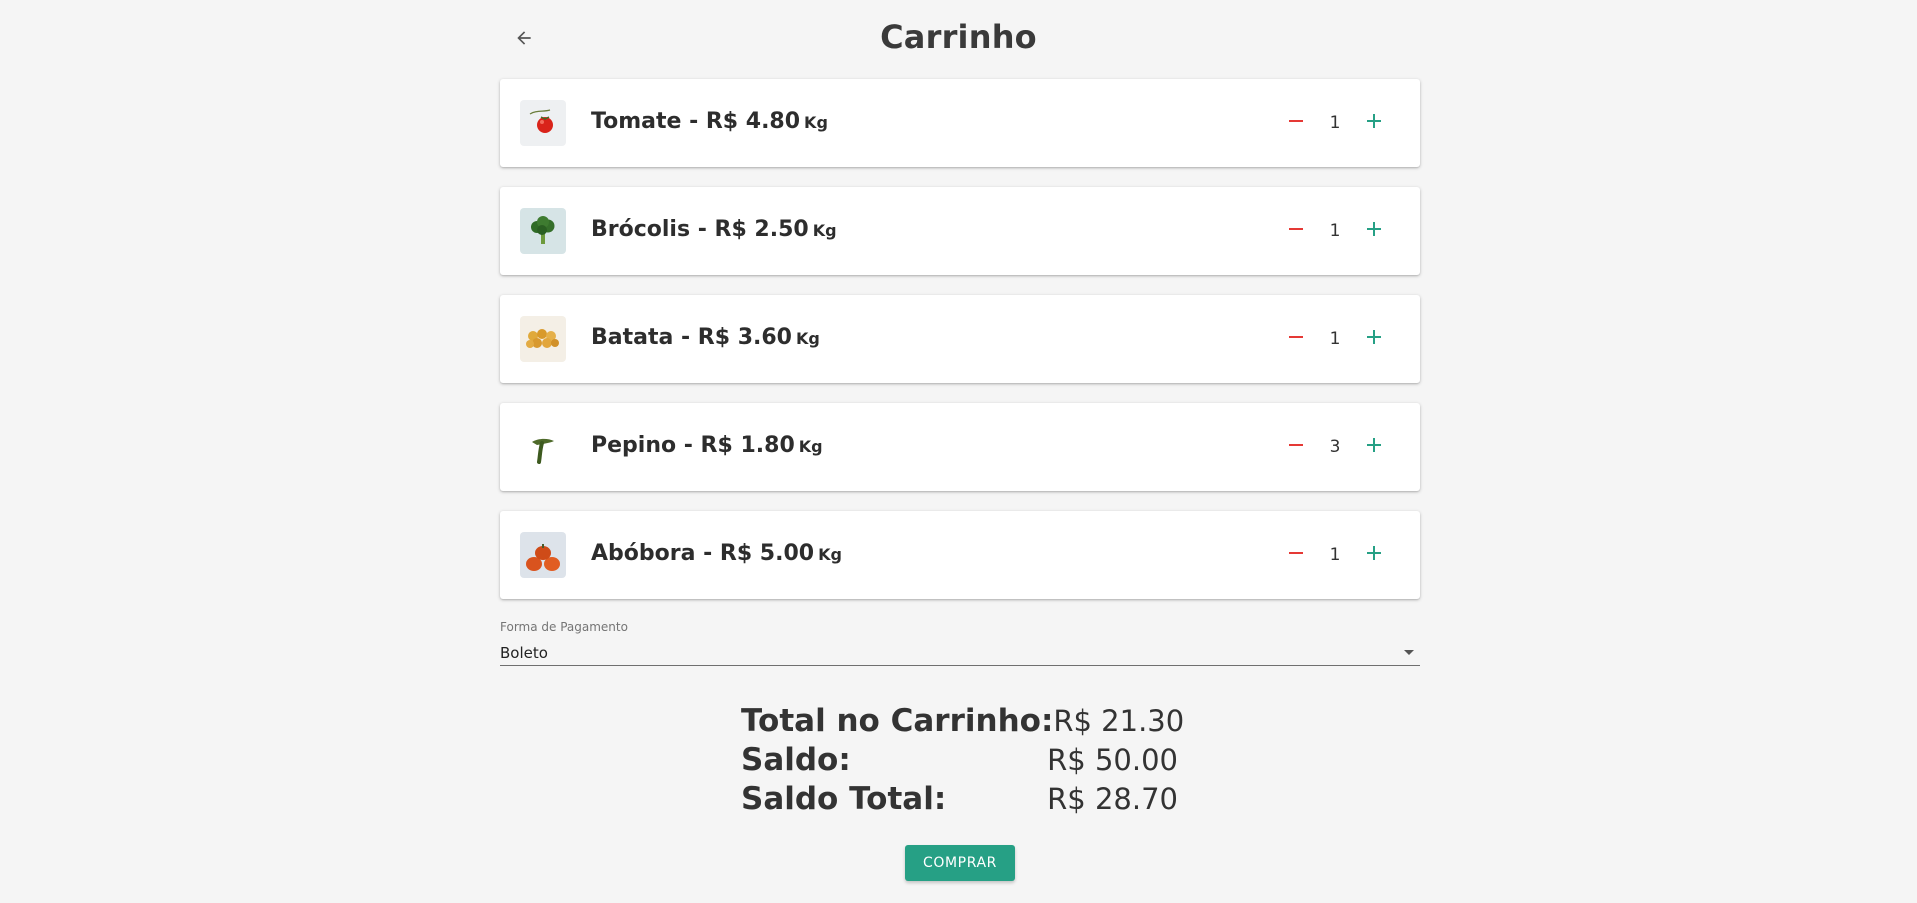 This screenshot has height=903, width=1917. I want to click on payment-method-select: Boleto, so click(960, 653).